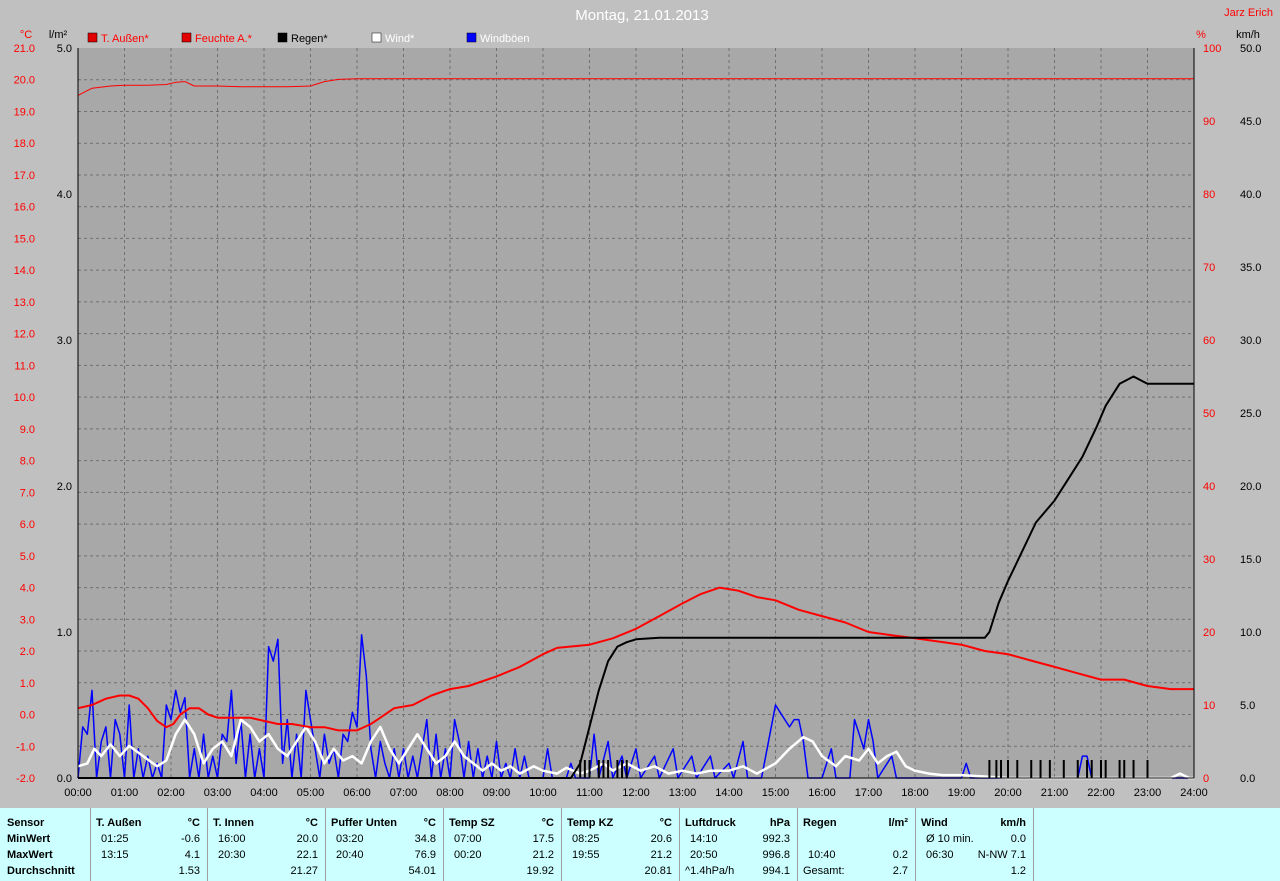  Describe the element at coordinates (1008, 793) in the screenshot. I see `time-tick-label: 20:00` at that location.